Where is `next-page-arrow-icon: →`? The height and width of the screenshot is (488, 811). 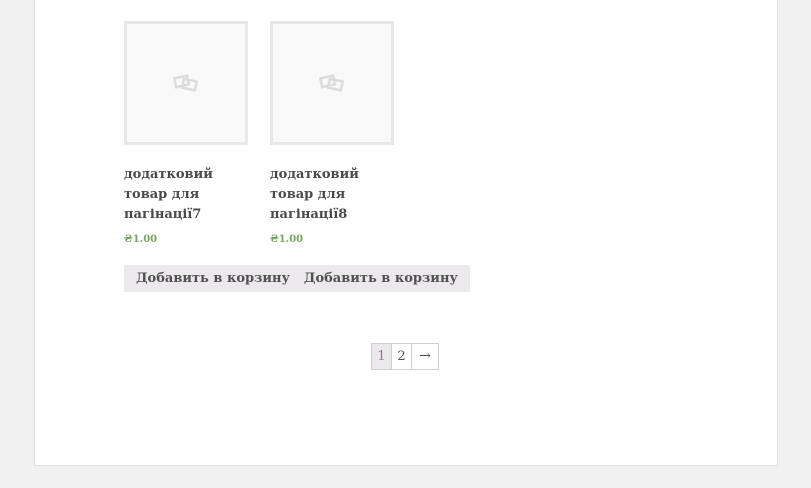 next-page-arrow-icon: → is located at coordinates (425, 356).